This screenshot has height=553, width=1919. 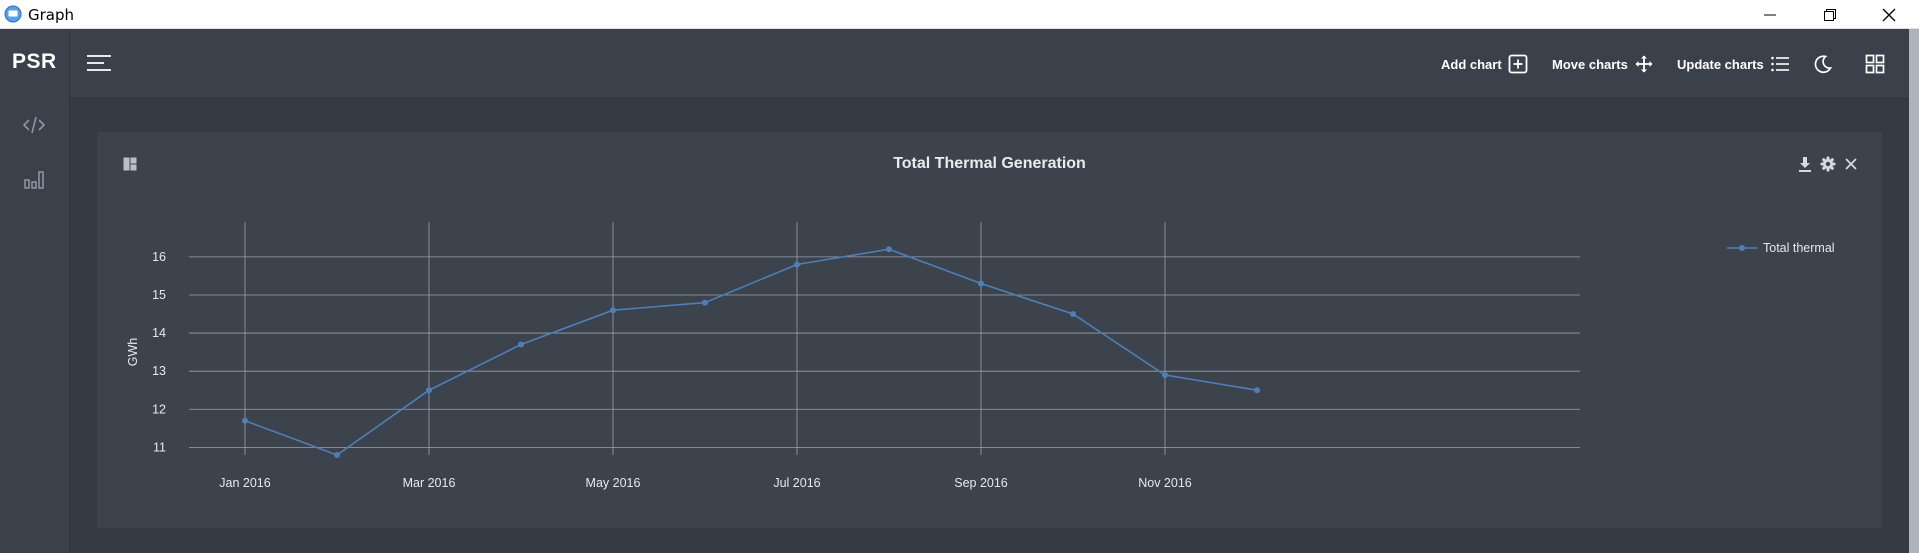 What do you see at coordinates (1644, 64) in the screenshot?
I see `move-arrows-icon` at bounding box center [1644, 64].